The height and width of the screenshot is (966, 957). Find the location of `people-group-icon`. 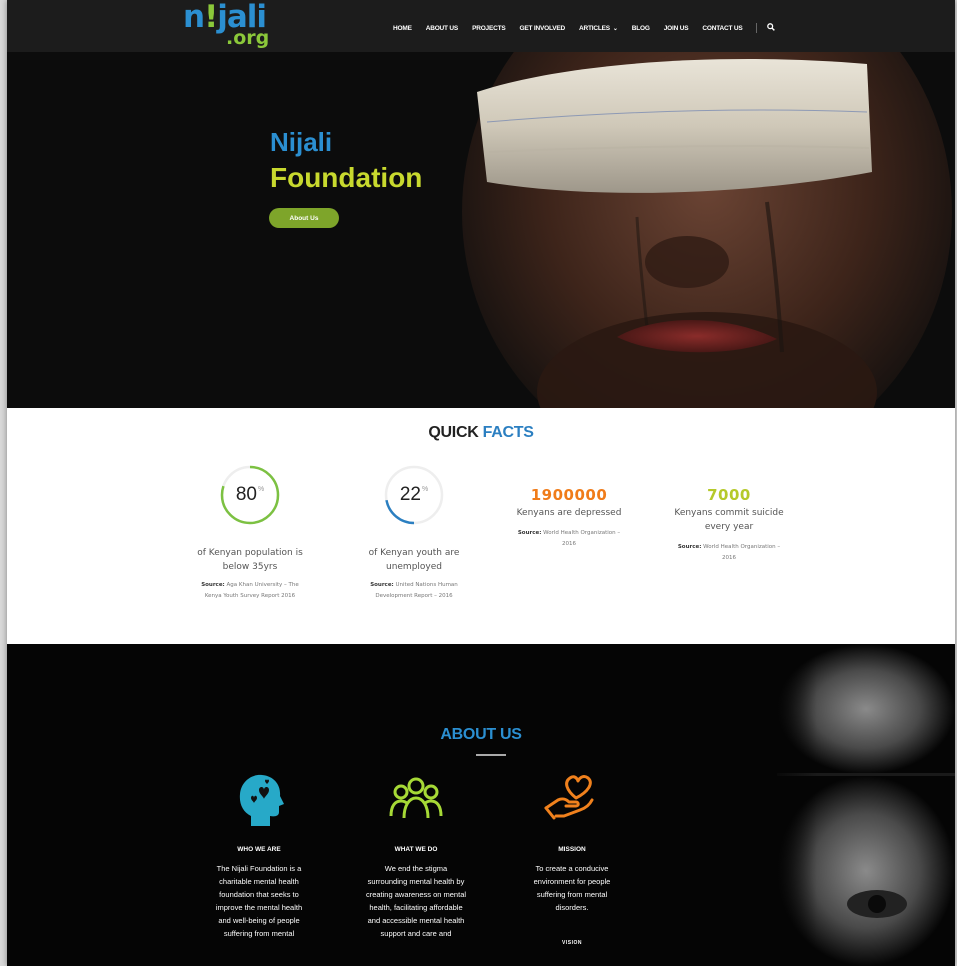

people-group-icon is located at coordinates (416, 799).